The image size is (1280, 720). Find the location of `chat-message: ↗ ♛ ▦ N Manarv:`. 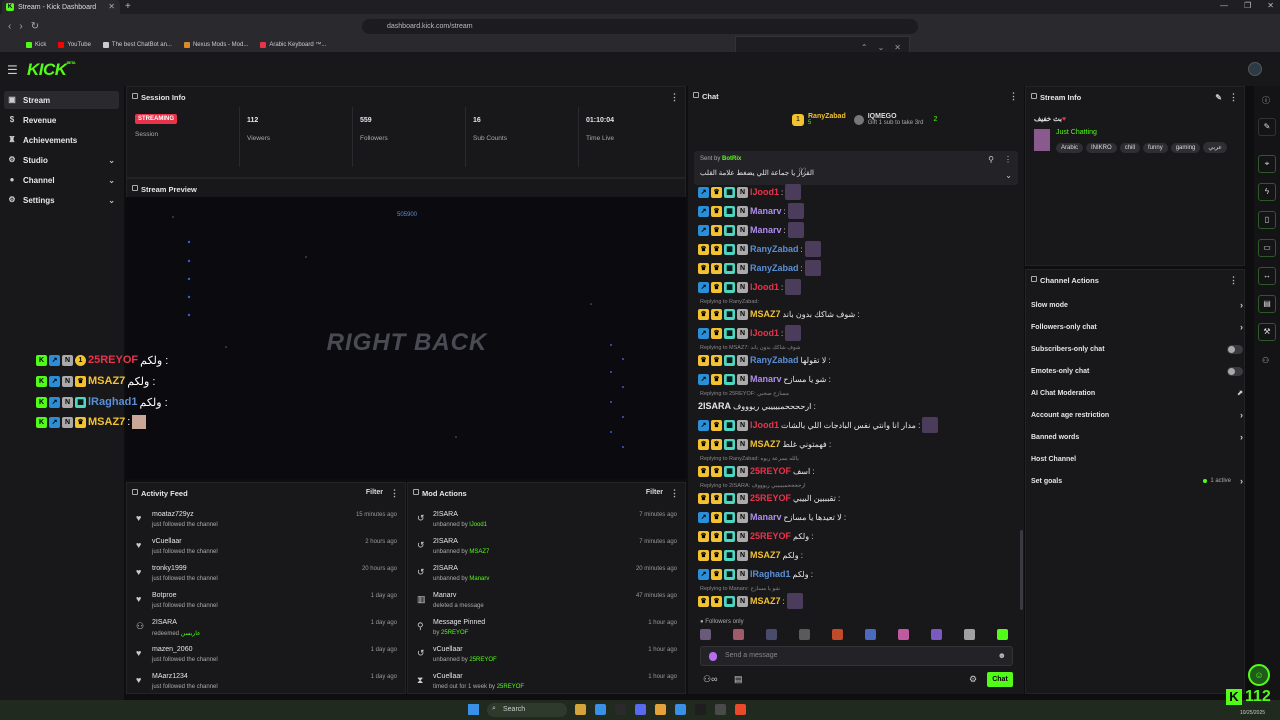

chat-message: ↗ ♛ ▦ N Manarv: is located at coordinates (751, 211).